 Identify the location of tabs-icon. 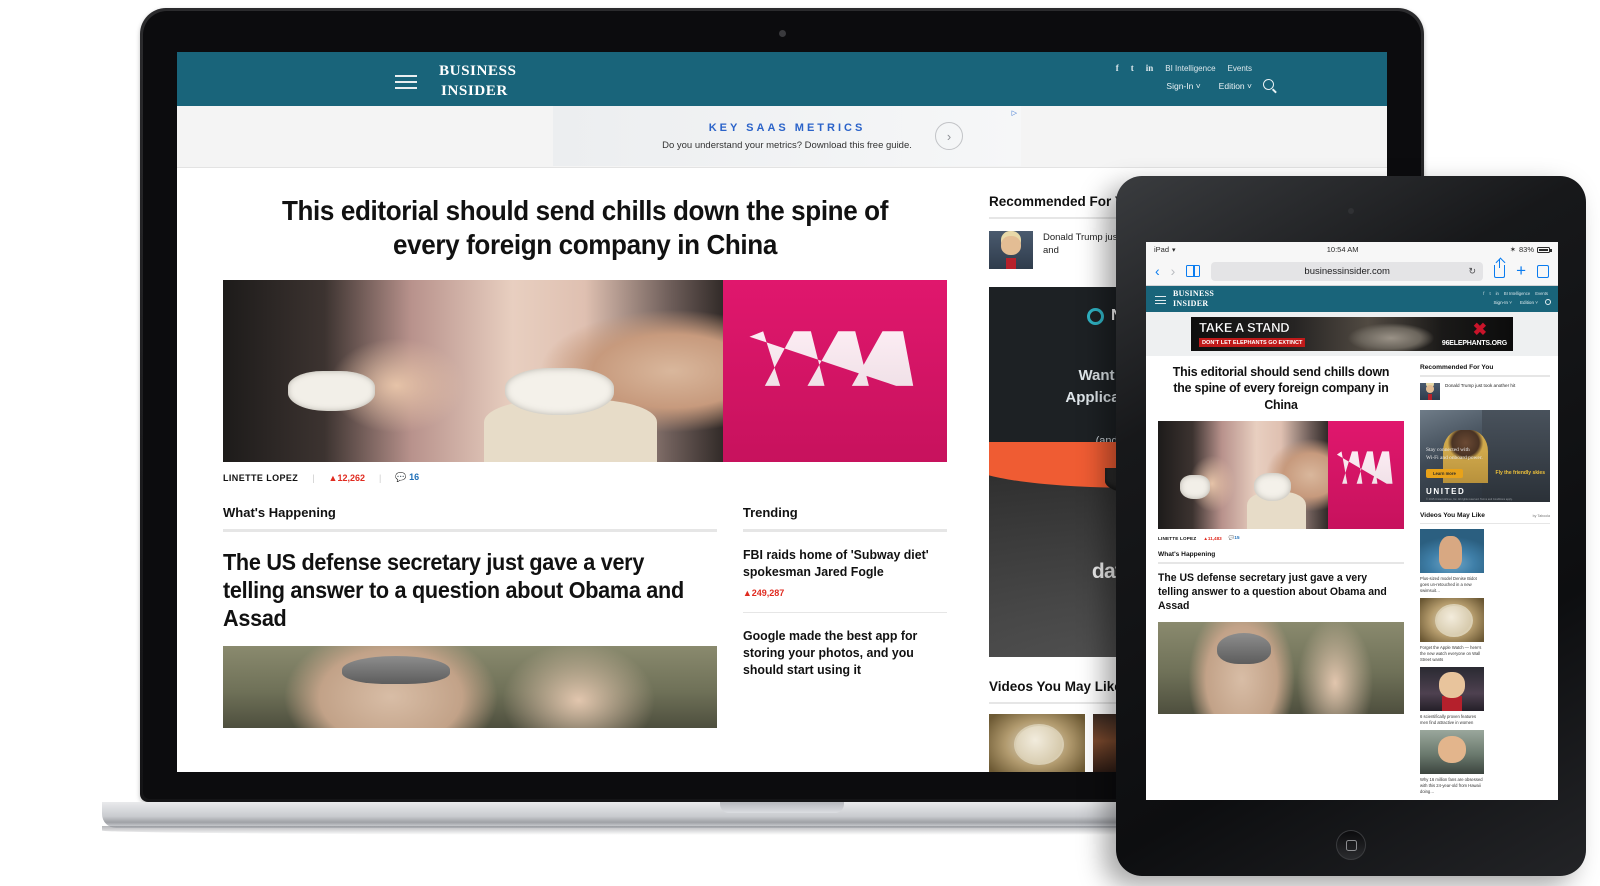
(1543, 271).